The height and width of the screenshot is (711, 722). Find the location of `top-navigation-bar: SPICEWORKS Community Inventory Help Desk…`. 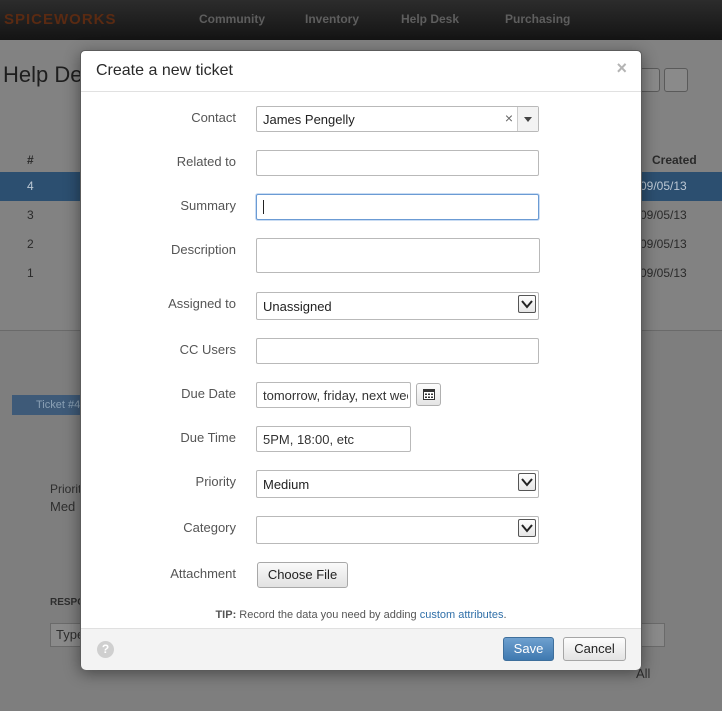

top-navigation-bar: SPICEWORKS Community Inventory Help Desk… is located at coordinates (361, 20).